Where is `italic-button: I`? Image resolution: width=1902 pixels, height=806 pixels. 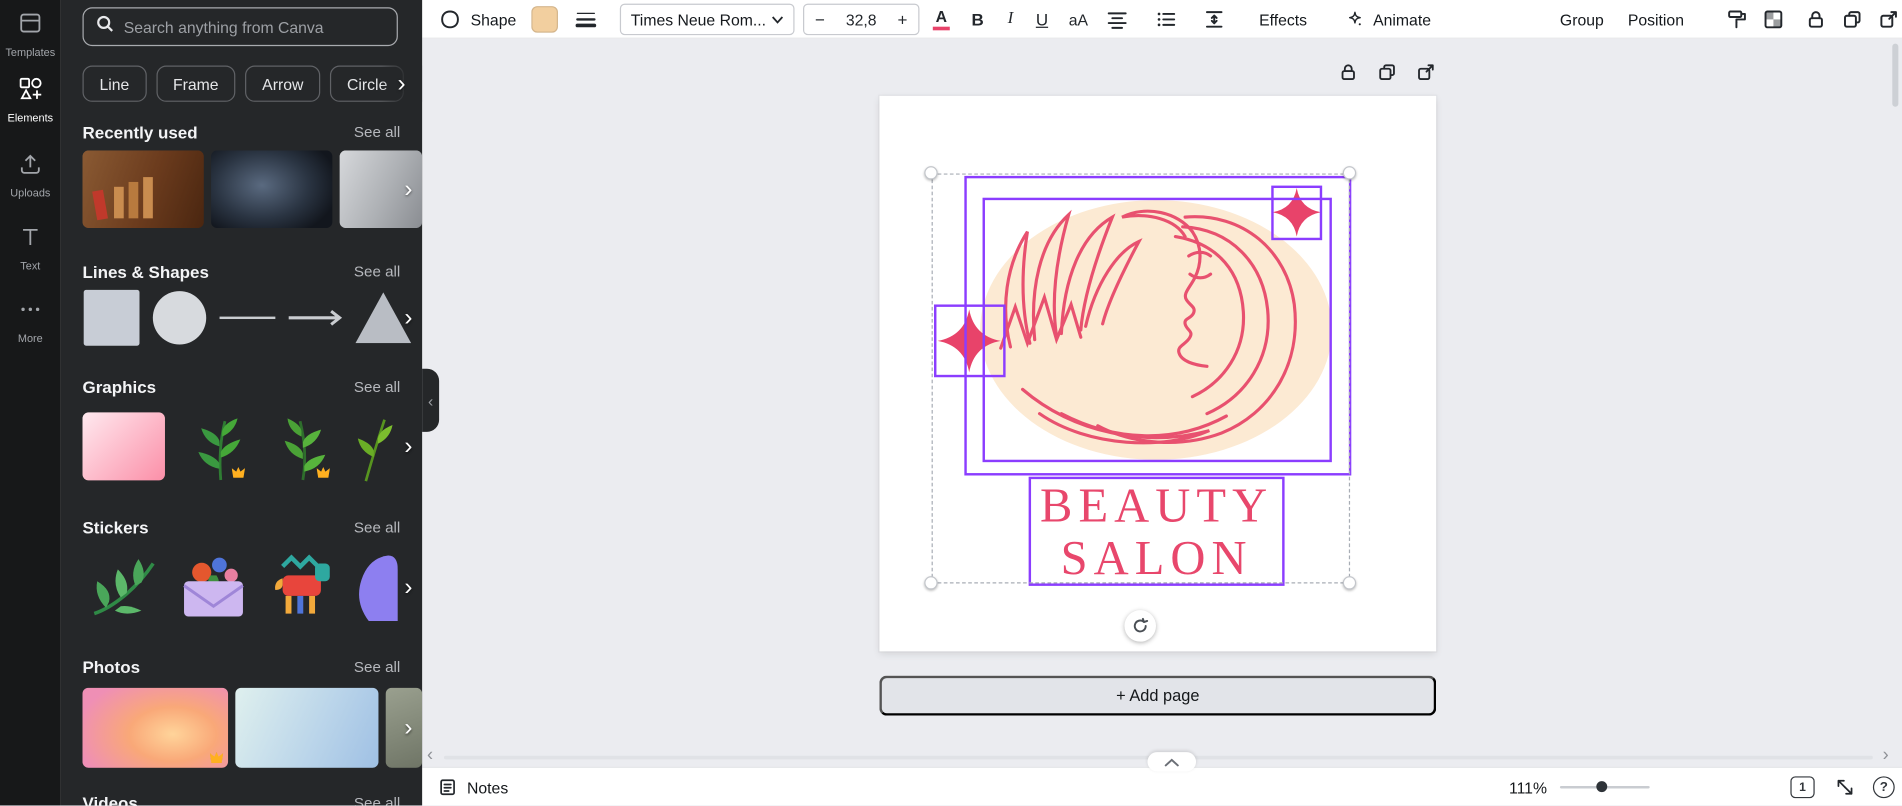 italic-button: I is located at coordinates (1010, 19).